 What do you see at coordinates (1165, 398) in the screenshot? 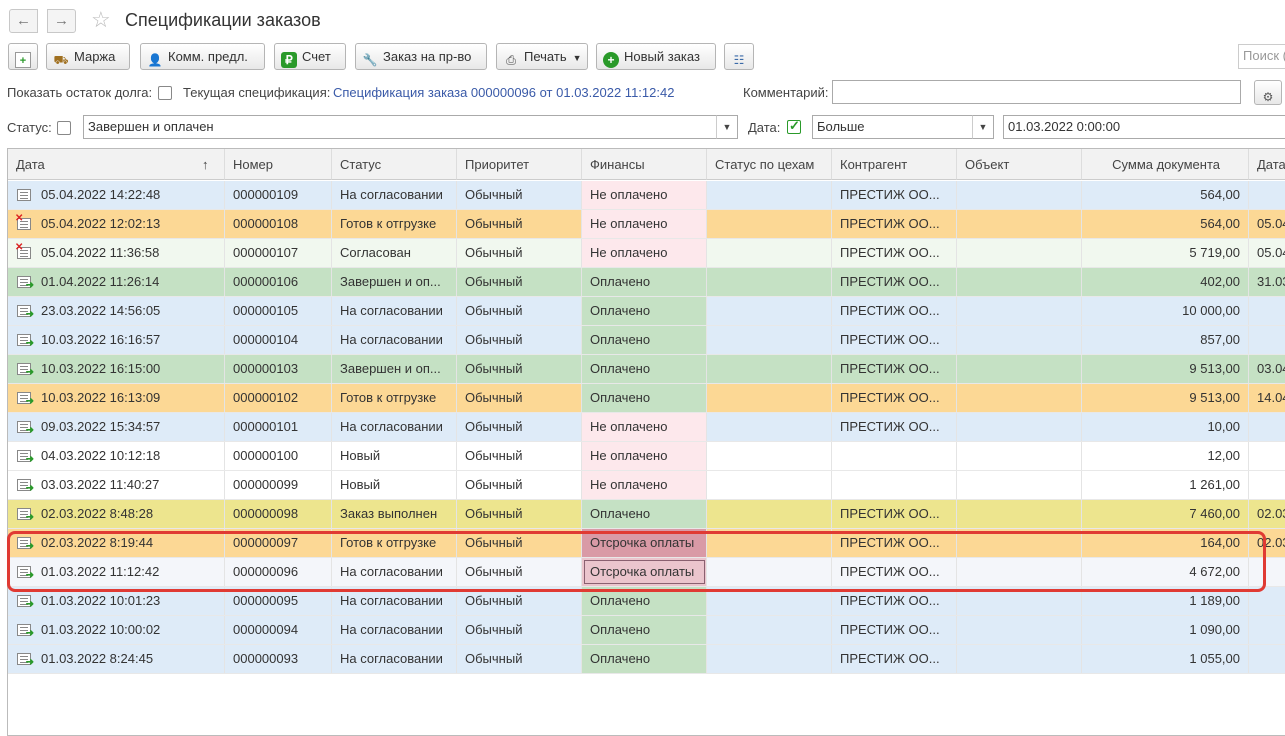
I see `table-cell-sum: 9 513,00` at bounding box center [1165, 398].